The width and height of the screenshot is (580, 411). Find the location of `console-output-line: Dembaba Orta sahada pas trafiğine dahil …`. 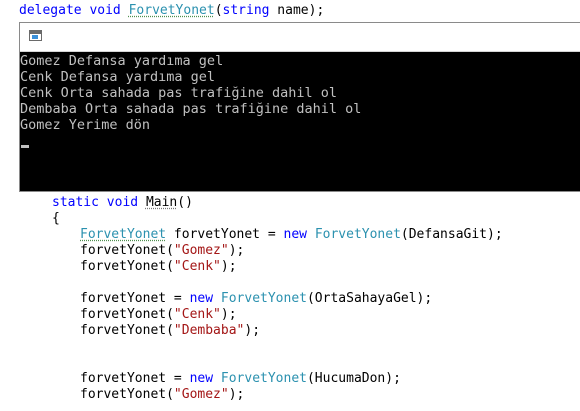

console-output-line: Dembaba Orta sahada pas trafiğine dahil … is located at coordinates (191, 109).